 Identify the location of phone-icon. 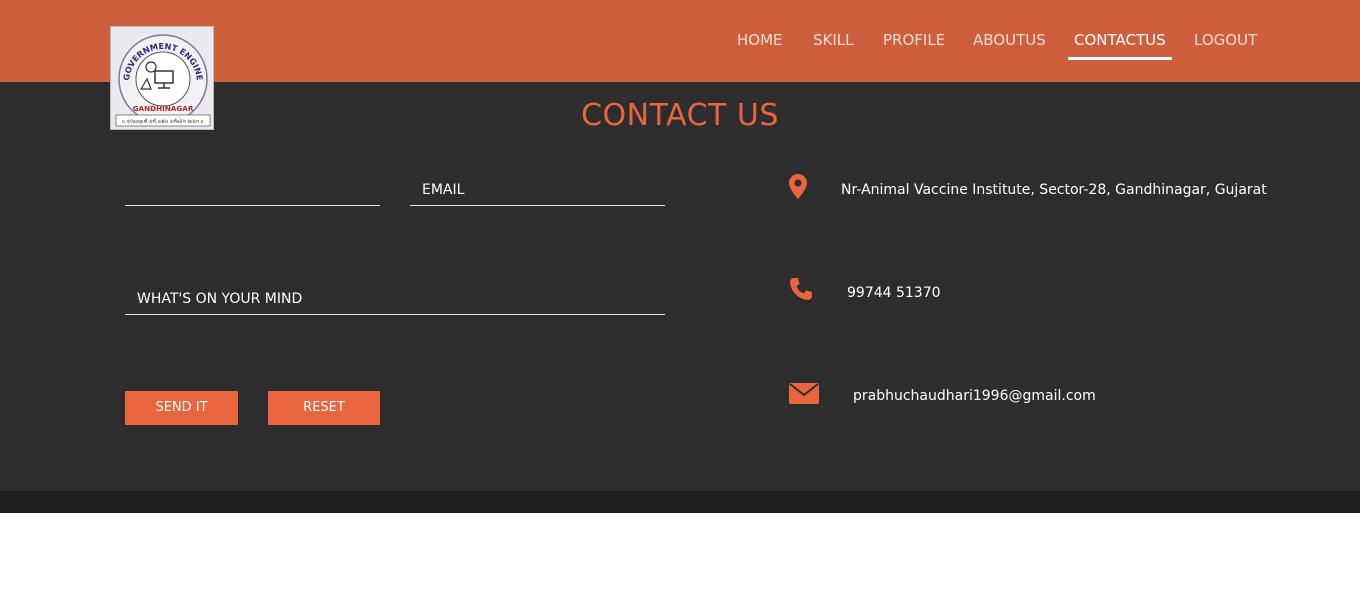
(801, 289).